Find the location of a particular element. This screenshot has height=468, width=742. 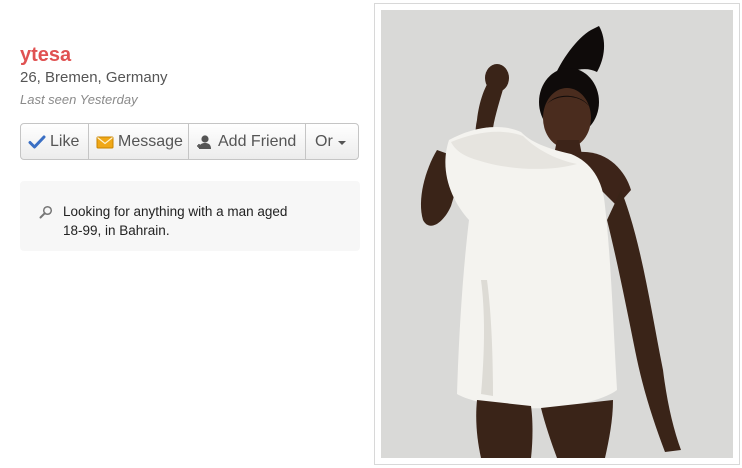

more-options-dropdown: Or is located at coordinates (332, 141).